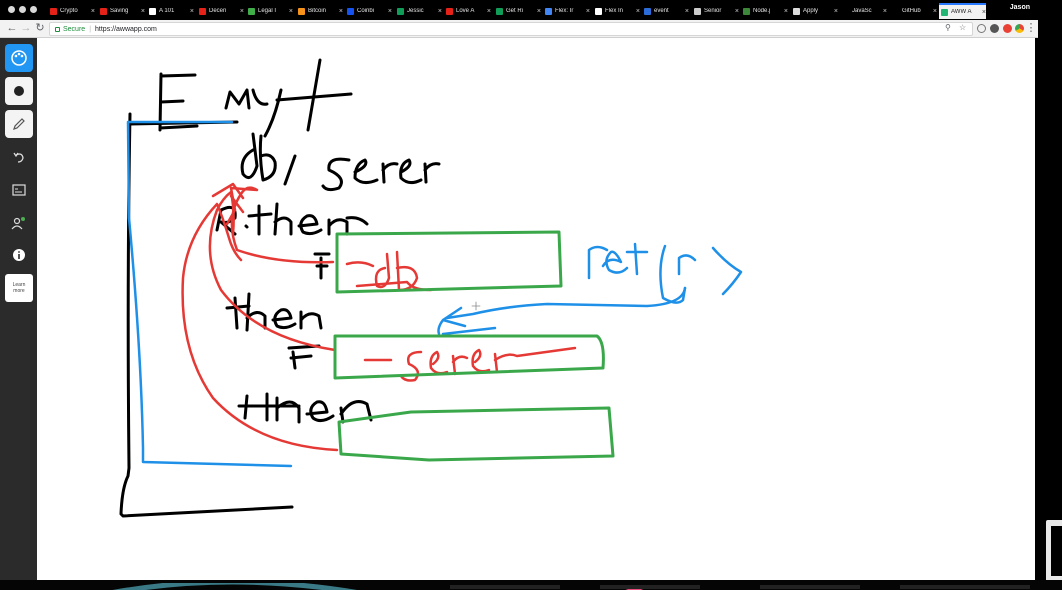 The image size is (1062, 590). I want to click on tab-title: Jessic, so click(415, 11).